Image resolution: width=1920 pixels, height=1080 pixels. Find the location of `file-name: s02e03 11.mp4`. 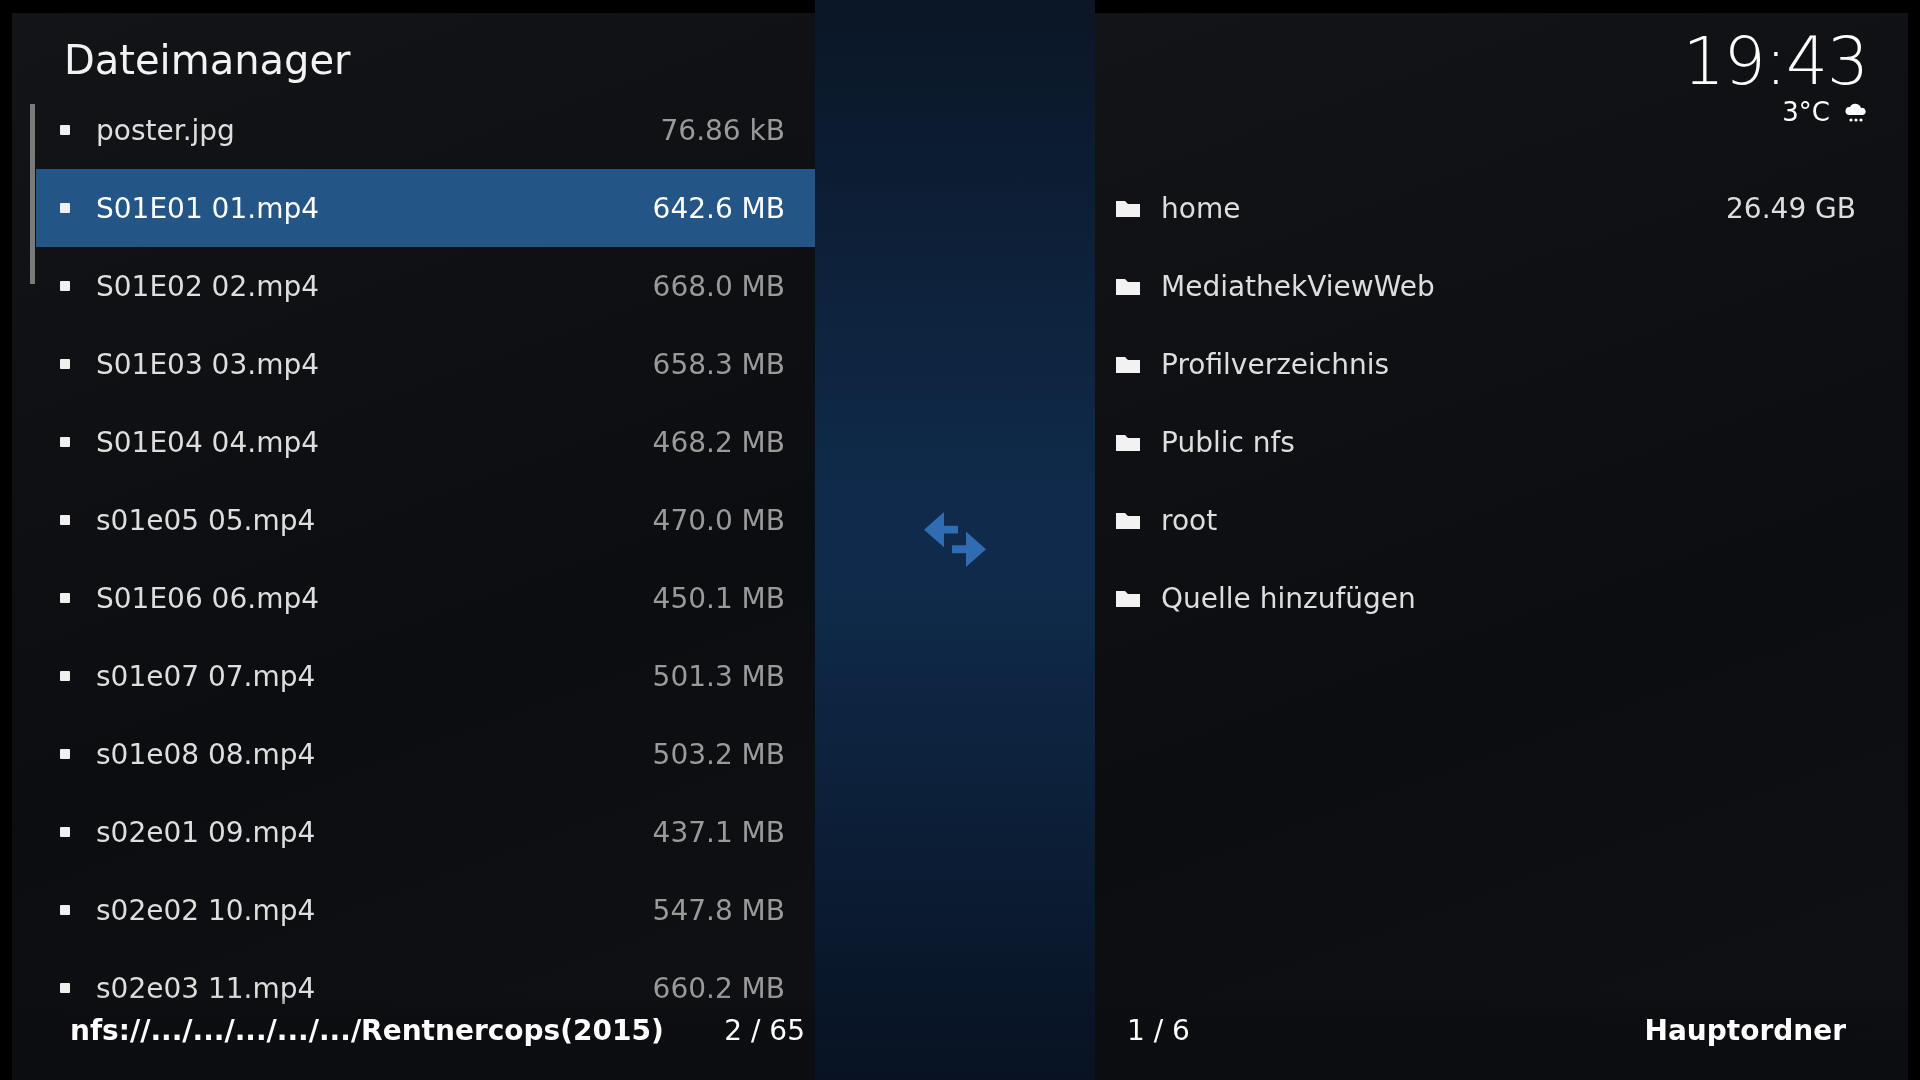

file-name: s02e03 11.mp4 is located at coordinates (206, 988).